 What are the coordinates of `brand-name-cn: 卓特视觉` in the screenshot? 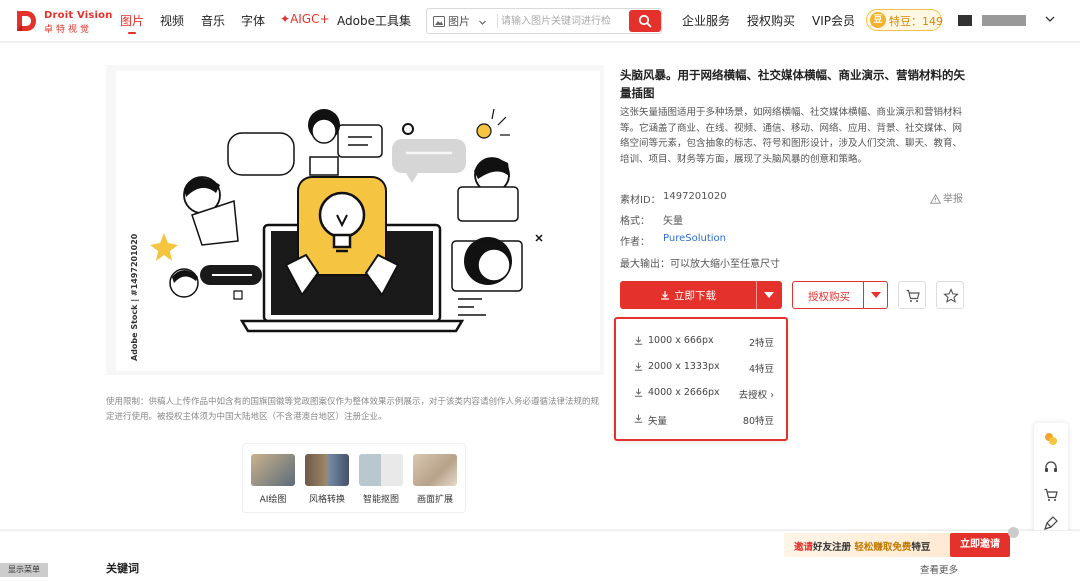 It's located at (68, 30).